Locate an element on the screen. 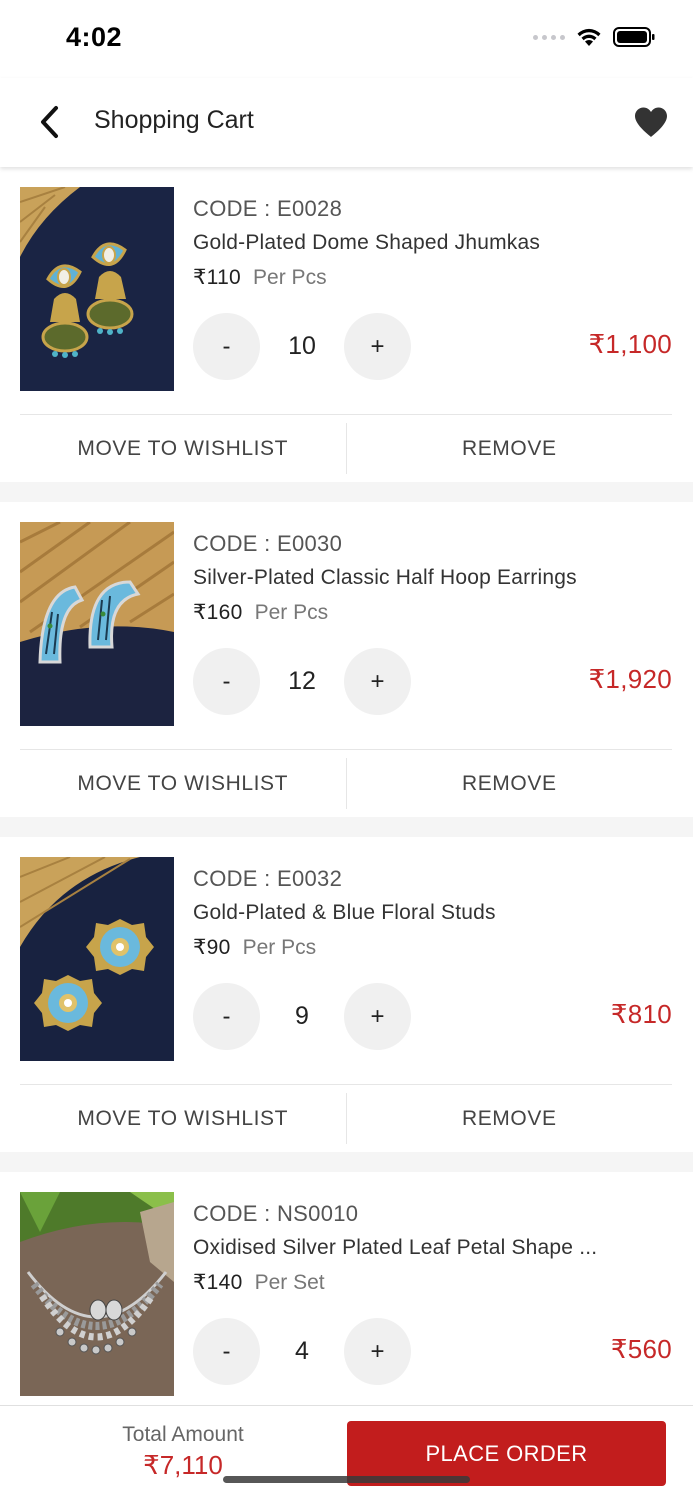 This screenshot has height=1500, width=693. status-time: 4:02 is located at coordinates (94, 37).